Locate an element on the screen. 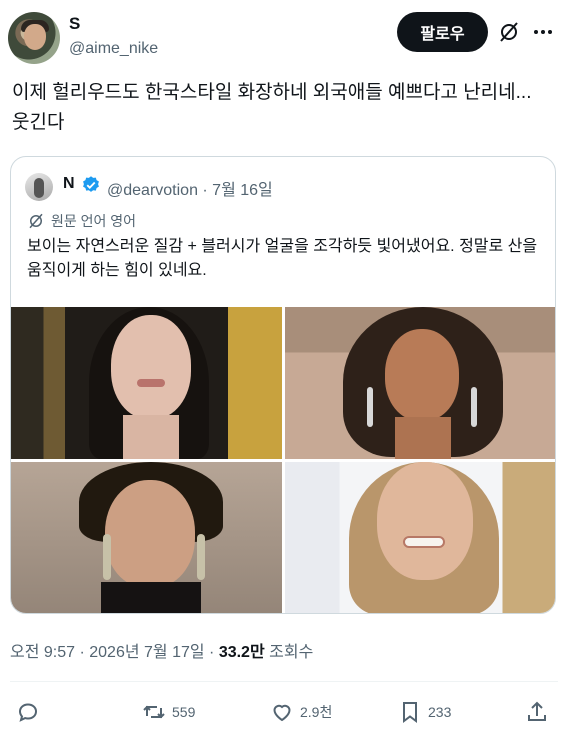 The height and width of the screenshot is (734, 568). share-icon is located at coordinates (537, 711).